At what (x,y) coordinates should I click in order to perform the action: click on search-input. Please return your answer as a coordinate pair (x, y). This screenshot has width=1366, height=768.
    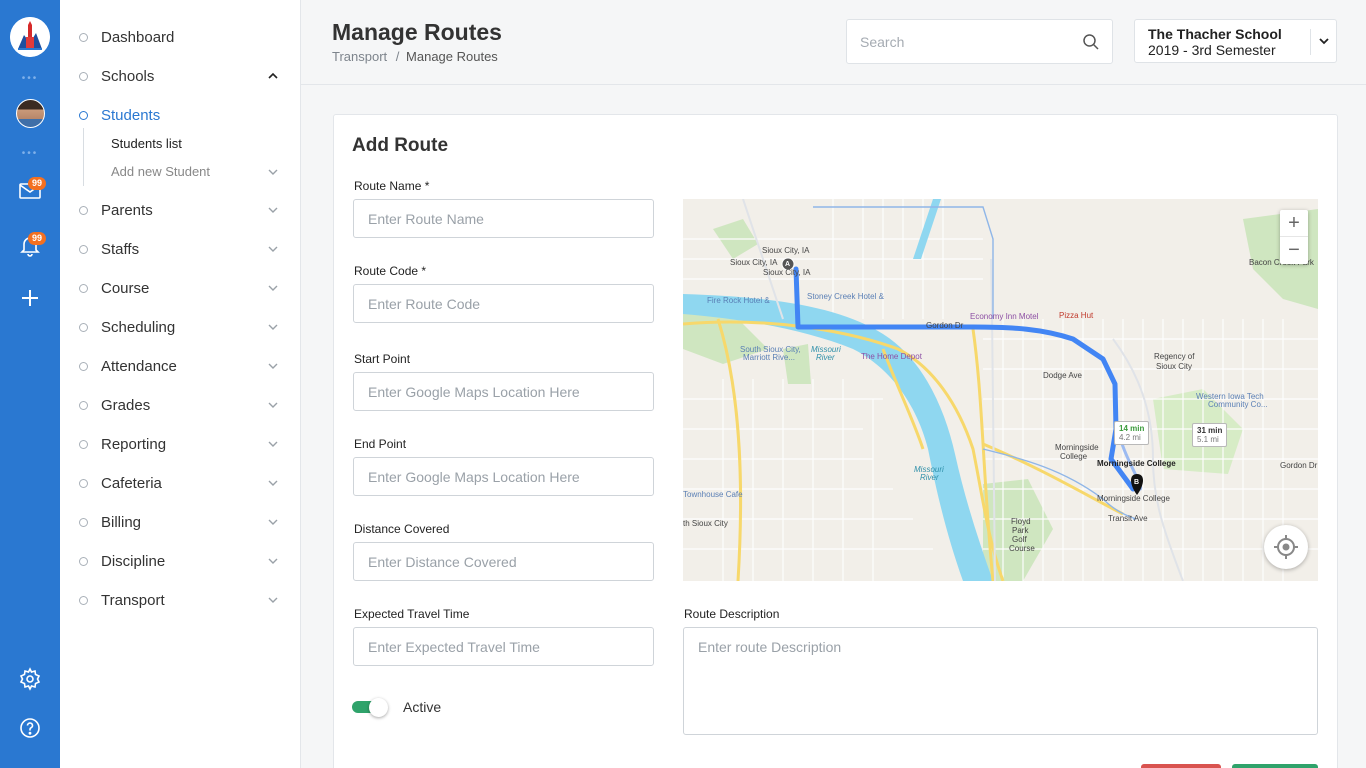
    Looking at the image, I should click on (965, 42).